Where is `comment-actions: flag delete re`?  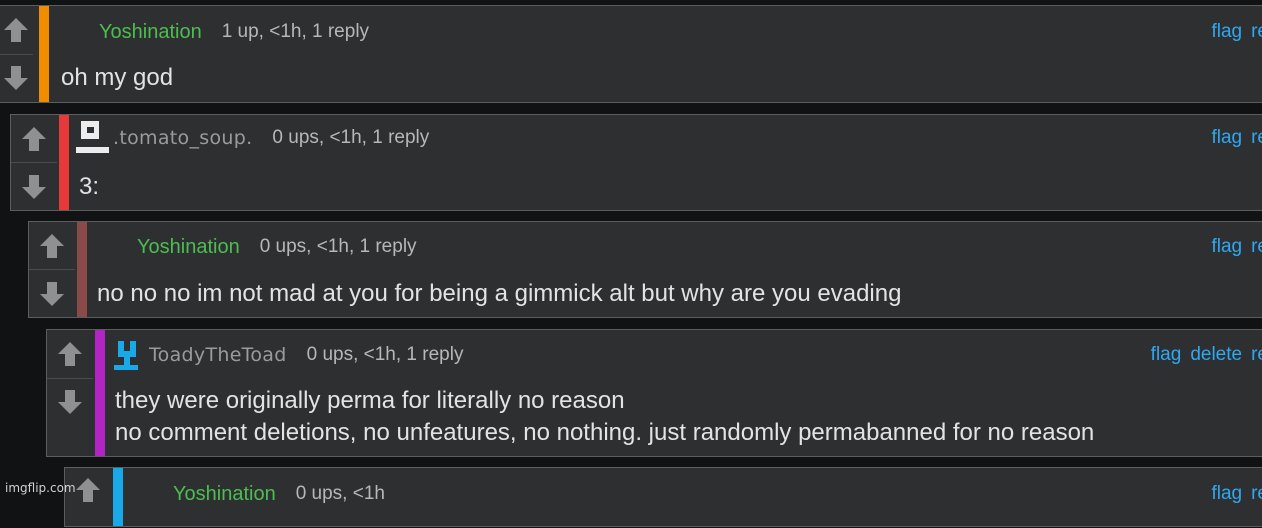 comment-actions: flag delete re is located at coordinates (1206, 355).